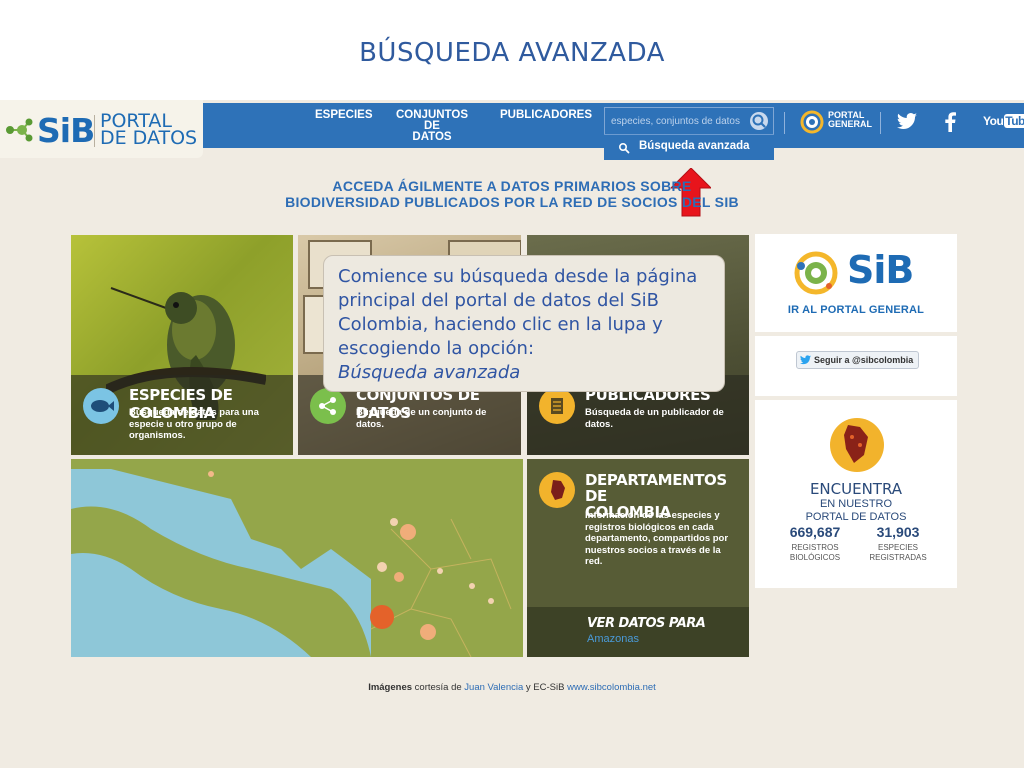 This screenshot has width=1024, height=768. Describe the element at coordinates (856, 517) in the screenshot. I see `portal-datos-text: PORTAL DE DATOS` at that location.